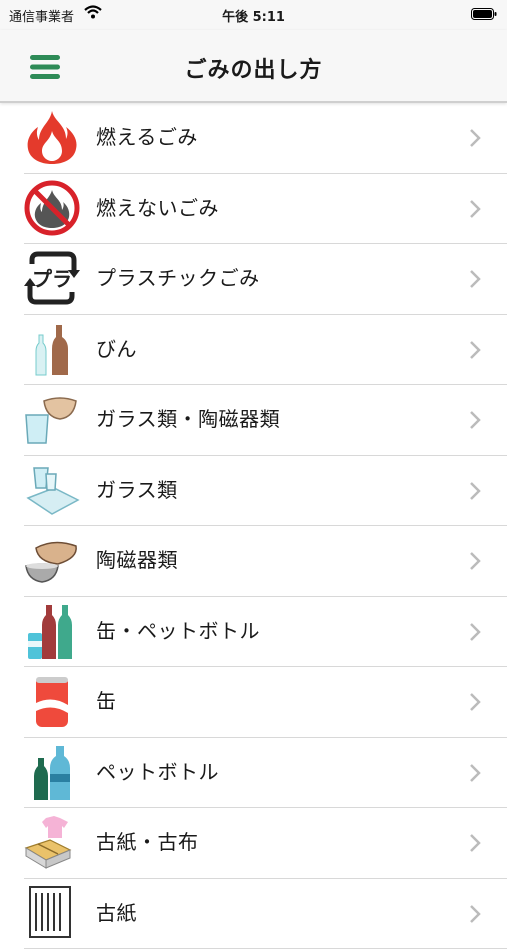 This screenshot has height=949, width=507. What do you see at coordinates (52, 631) in the screenshot?
I see `can-pet-bottle-icon` at bounding box center [52, 631].